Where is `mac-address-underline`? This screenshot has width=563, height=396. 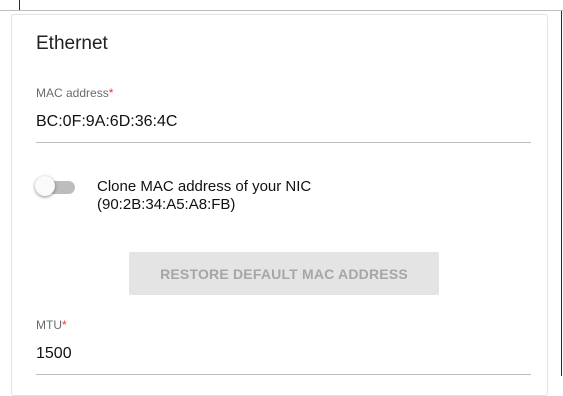 mac-address-underline is located at coordinates (283, 142).